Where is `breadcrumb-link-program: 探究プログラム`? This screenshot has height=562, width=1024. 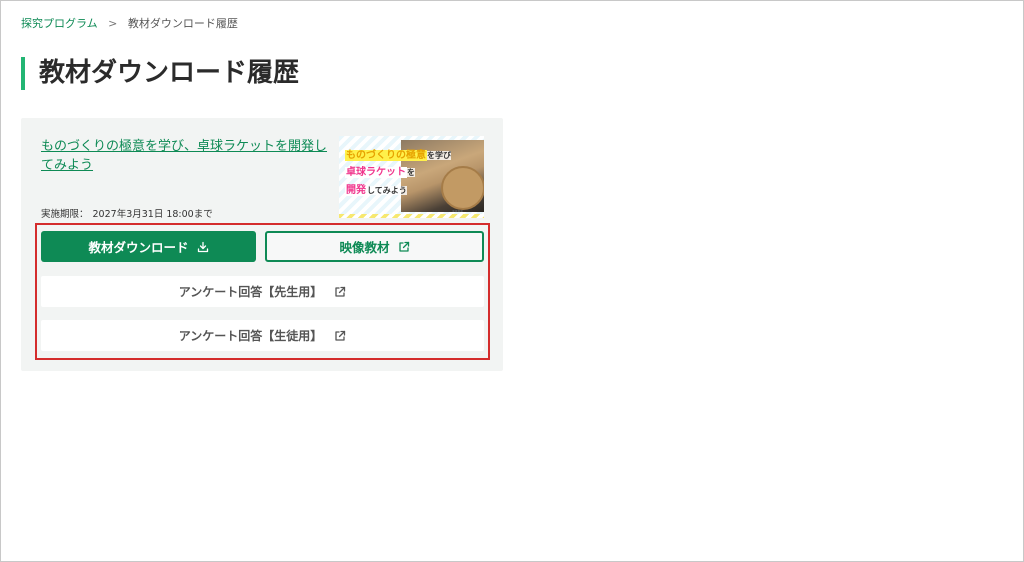 breadcrumb-link-program: 探究プログラム is located at coordinates (59, 23).